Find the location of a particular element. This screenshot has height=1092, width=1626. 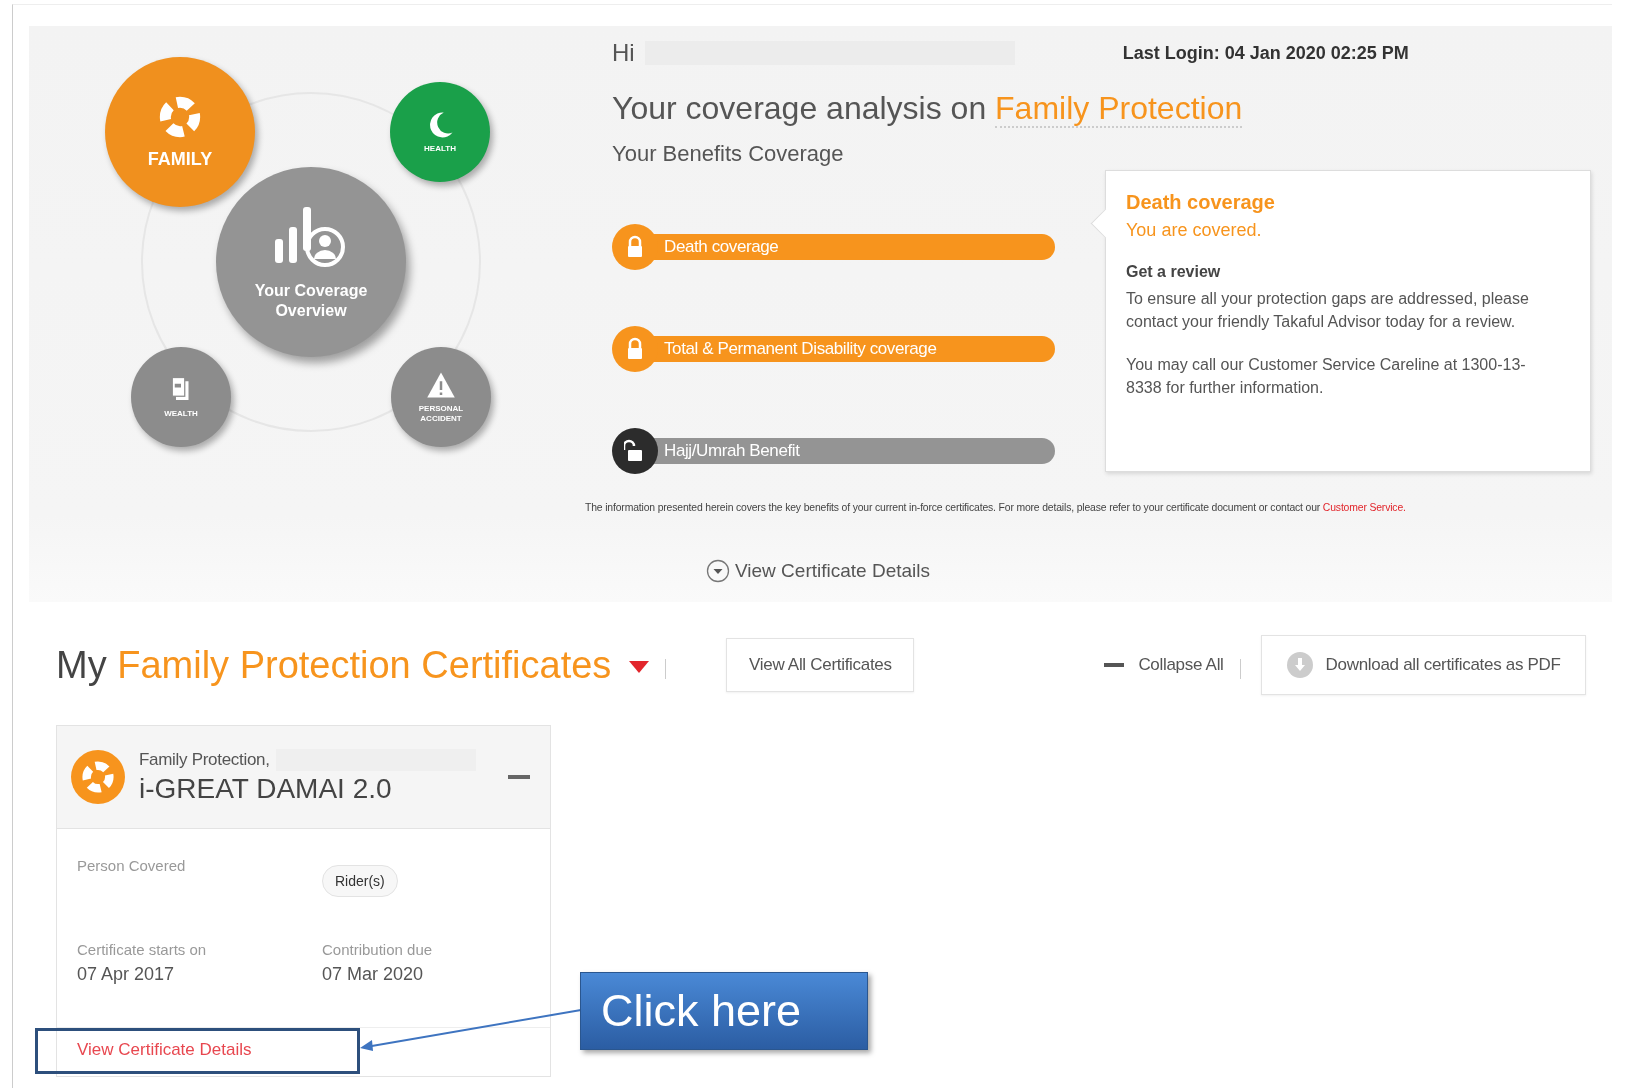

minus-icon is located at coordinates (1114, 665).